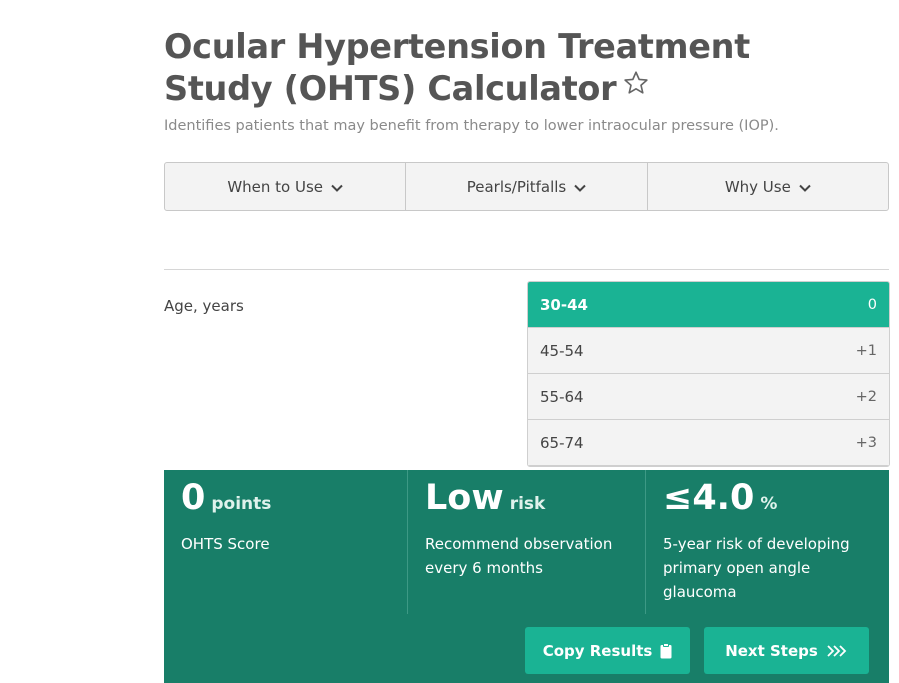 This screenshot has height=683, width=899. I want to click on option-label: 55-64, so click(562, 396).